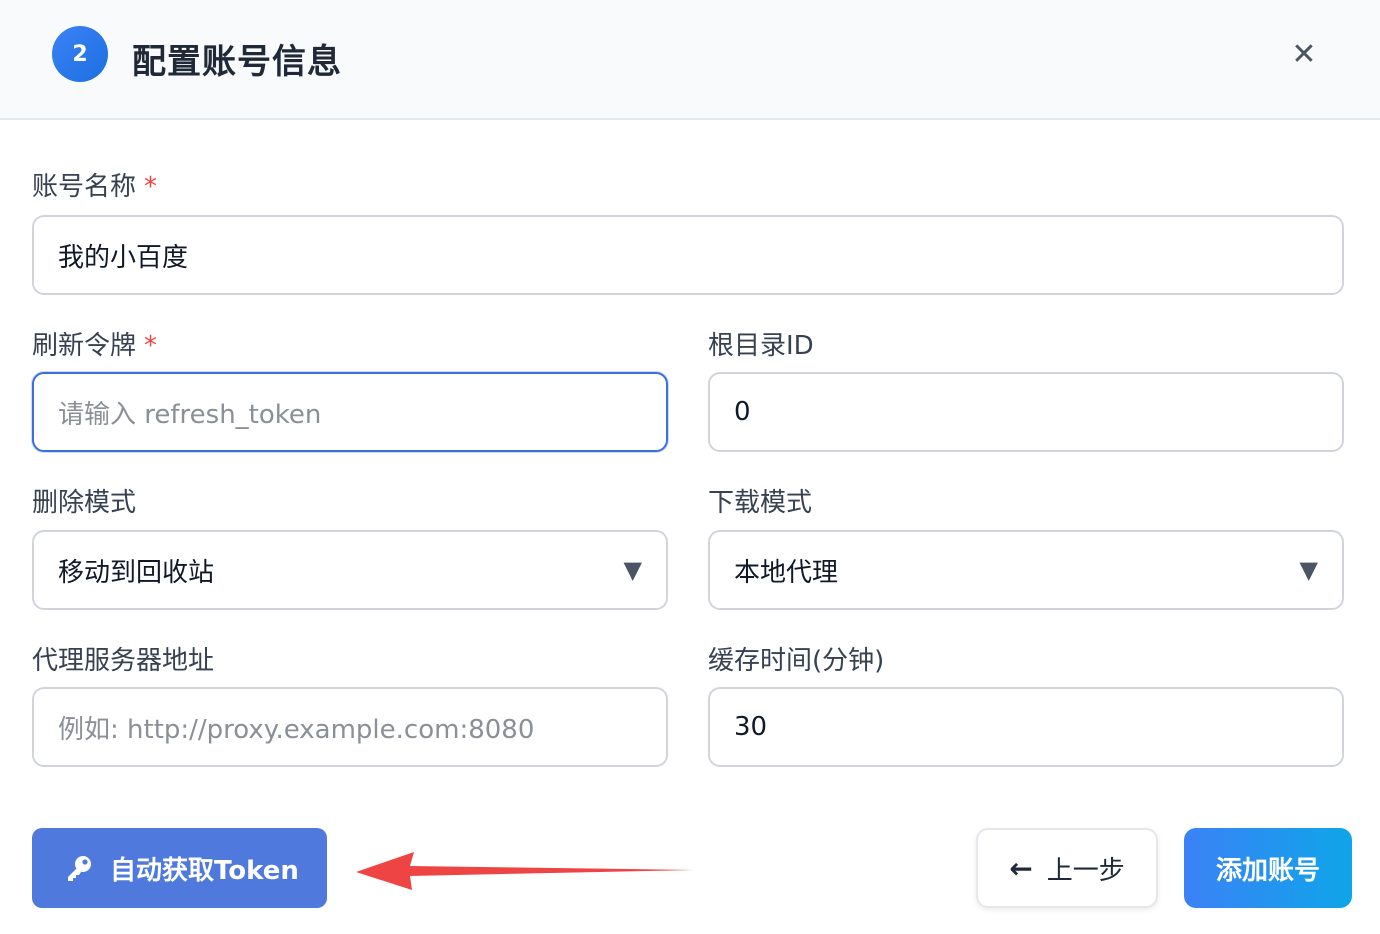 The width and height of the screenshot is (1380, 934). Describe the element at coordinates (760, 503) in the screenshot. I see `download-mode-label: 下载模式` at that location.